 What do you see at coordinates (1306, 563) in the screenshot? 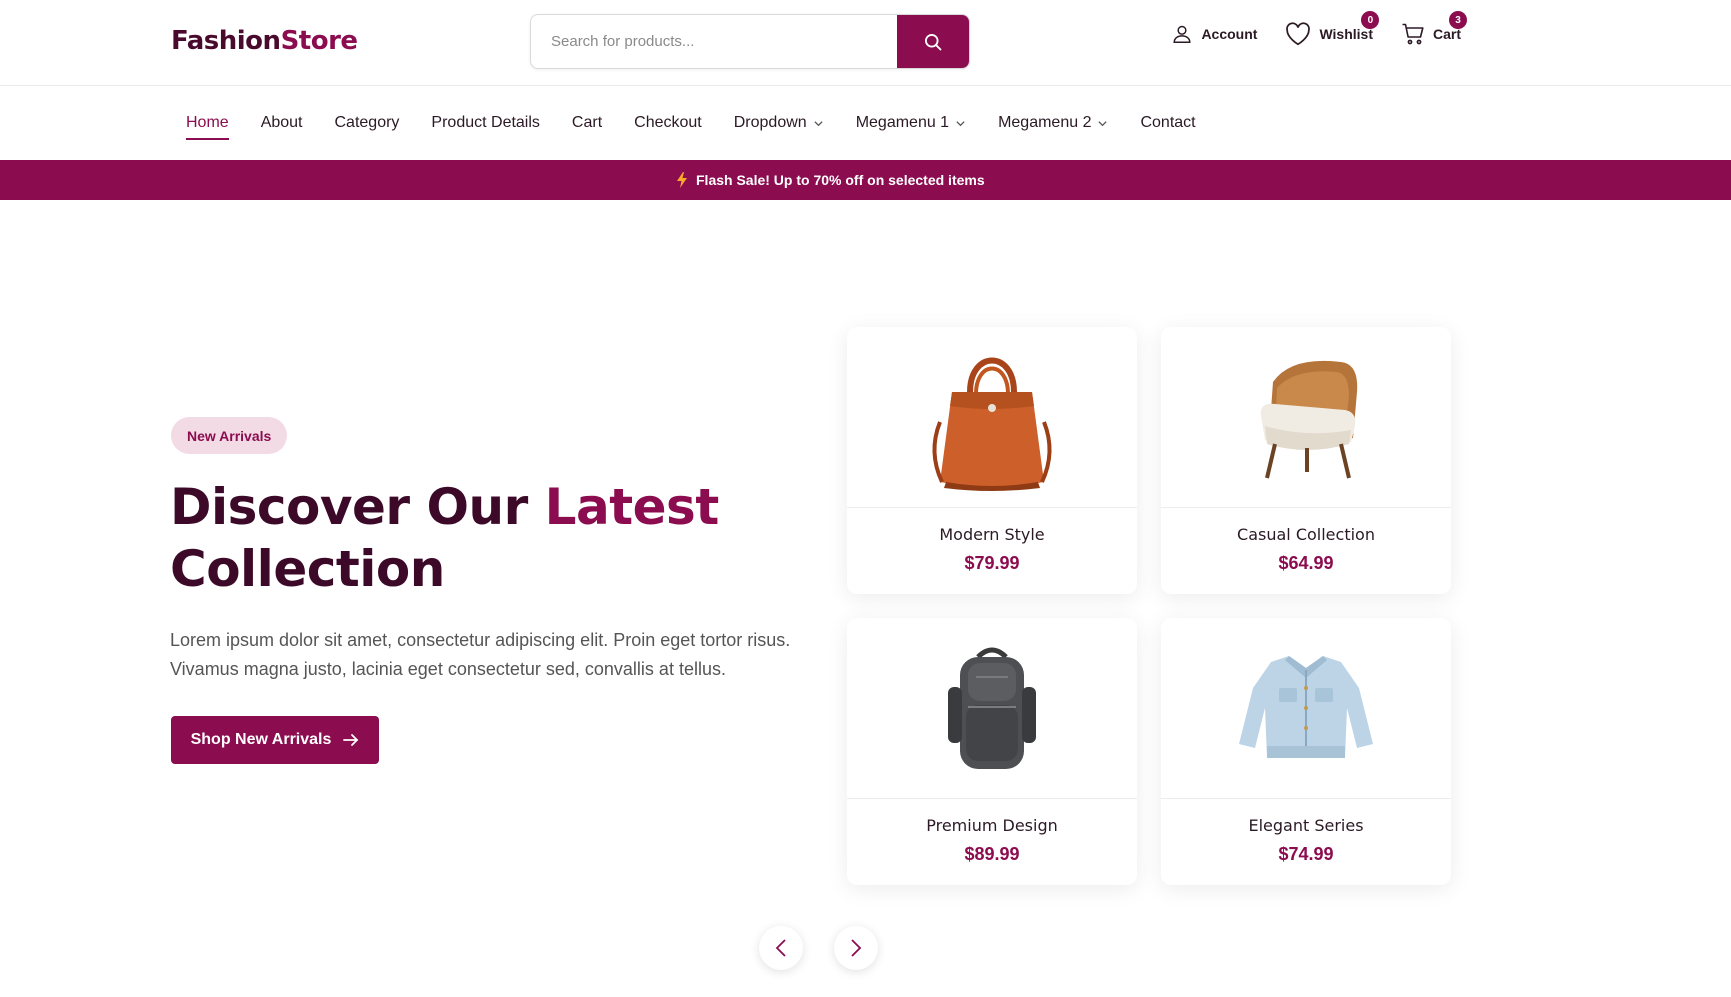
I see `product-price: $64.99` at bounding box center [1306, 563].